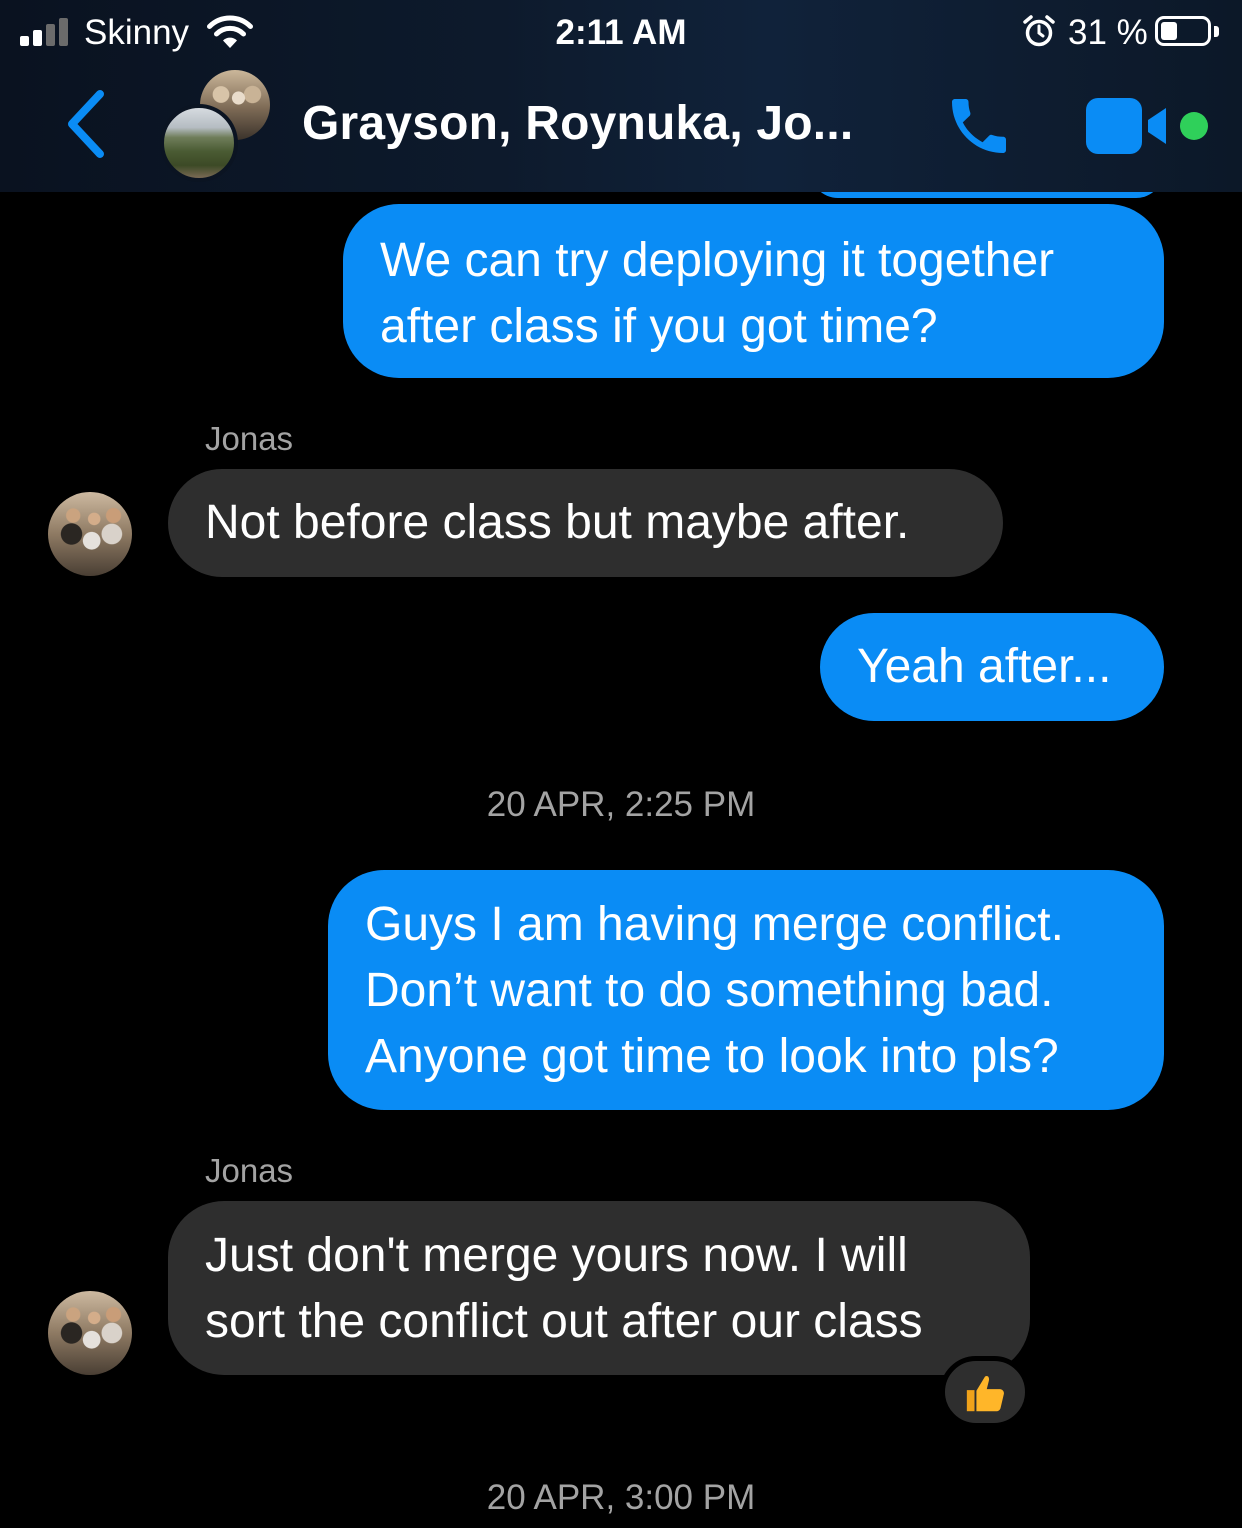 Image resolution: width=1242 pixels, height=1528 pixels. I want to click on thumbs-up-icon, so click(985, 1394).